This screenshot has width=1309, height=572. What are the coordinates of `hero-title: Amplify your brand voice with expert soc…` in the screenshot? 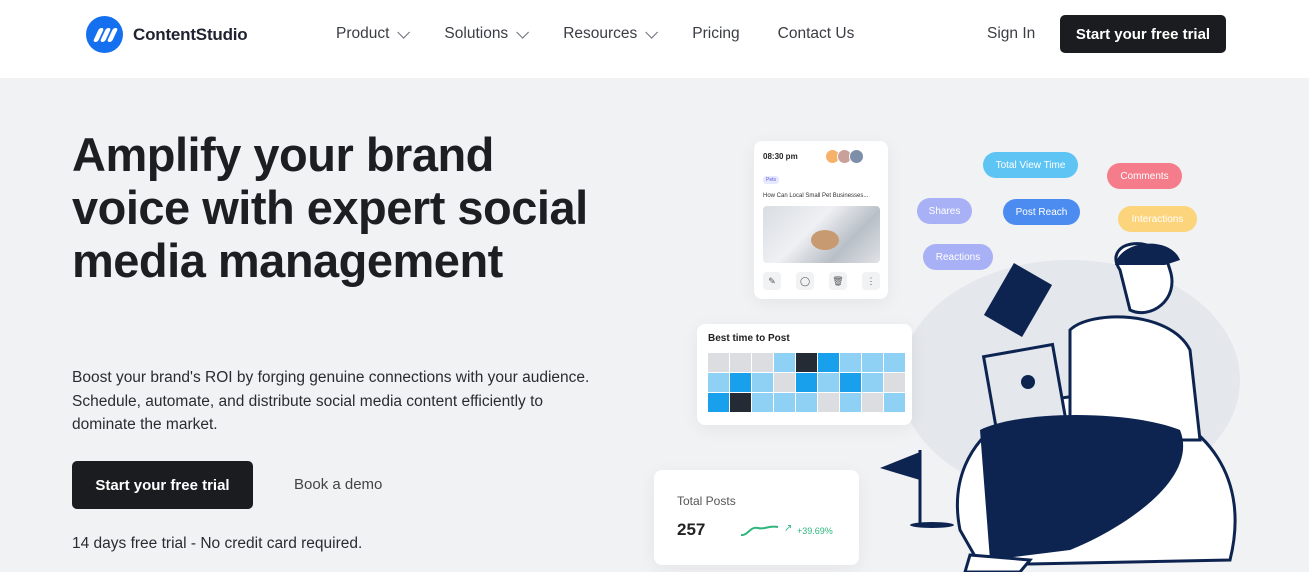 It's located at (330, 207).